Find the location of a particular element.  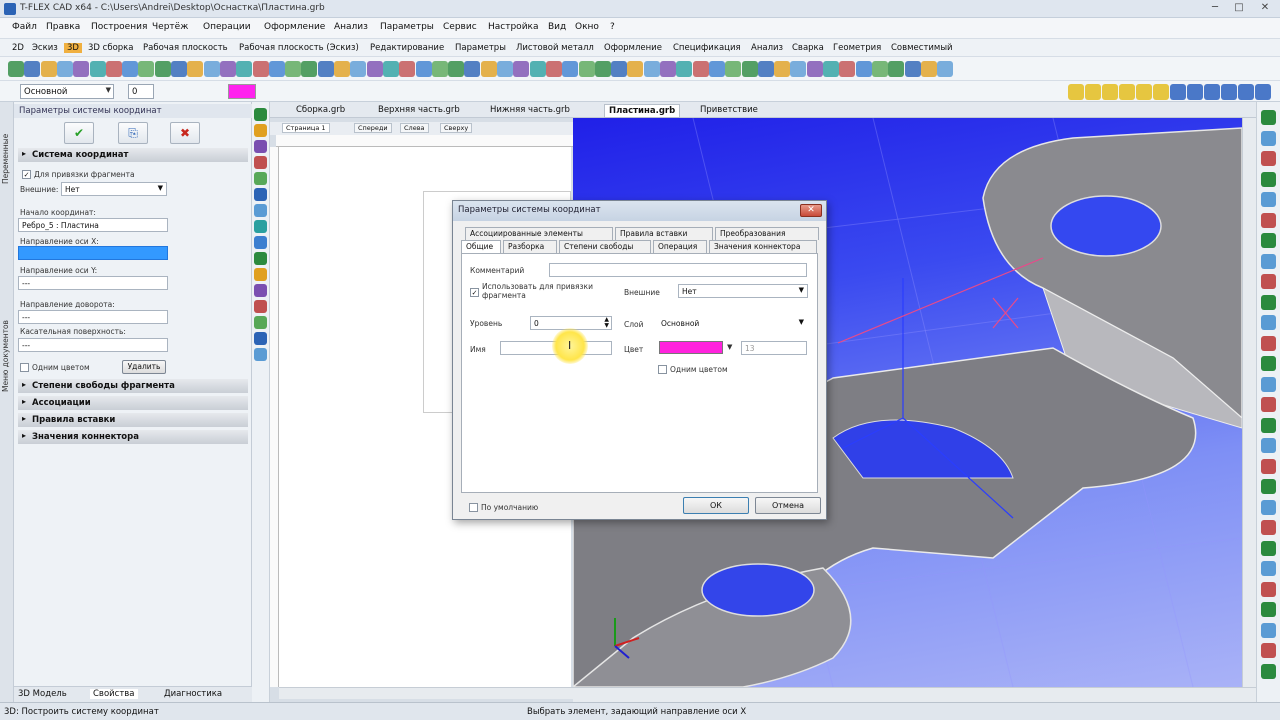

cancel-button: ✖ is located at coordinates (185, 133).